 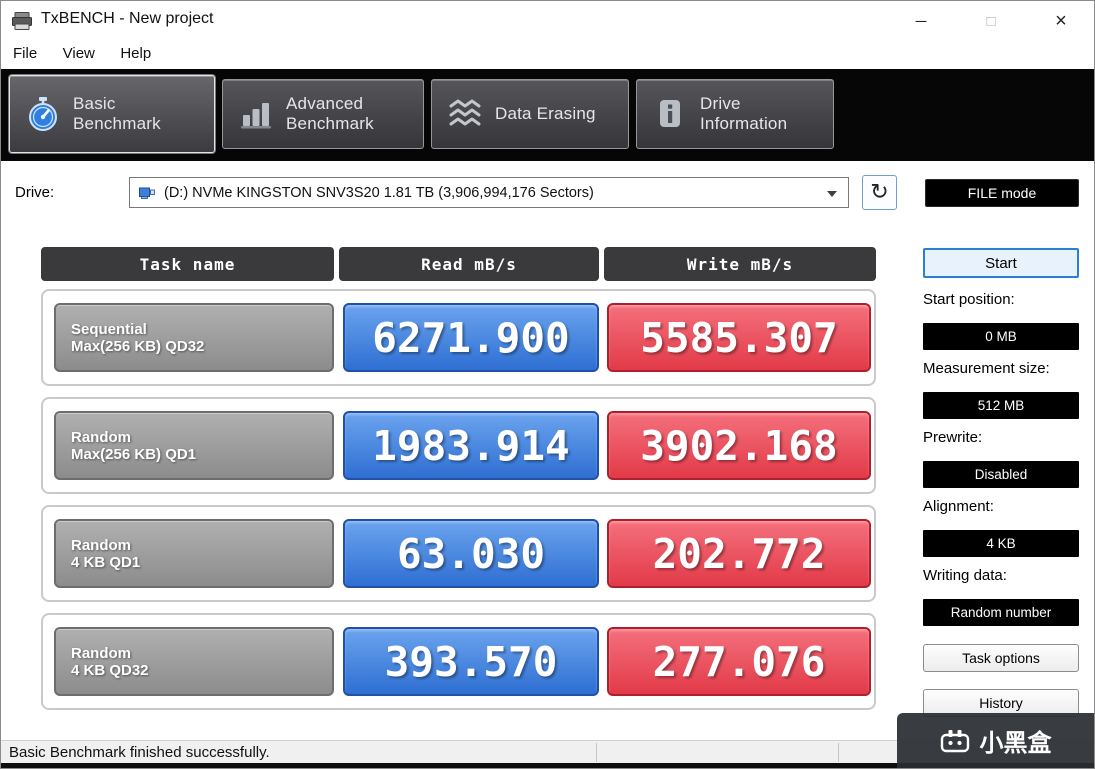 What do you see at coordinates (740, 264) in the screenshot?
I see `column-header-write: Write mB/s` at bounding box center [740, 264].